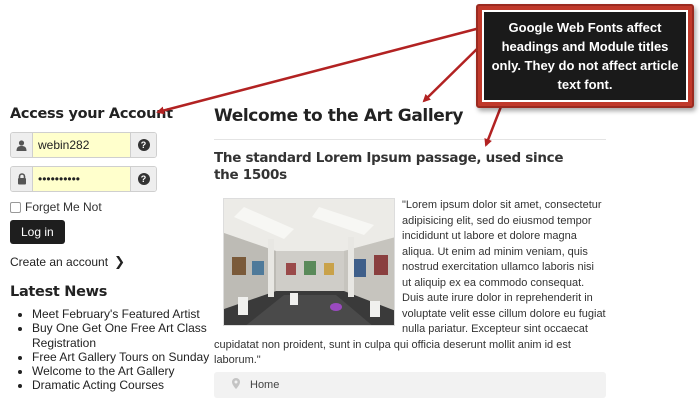  I want to click on list-item: Meet February's Featured Artist, so click(121, 314).